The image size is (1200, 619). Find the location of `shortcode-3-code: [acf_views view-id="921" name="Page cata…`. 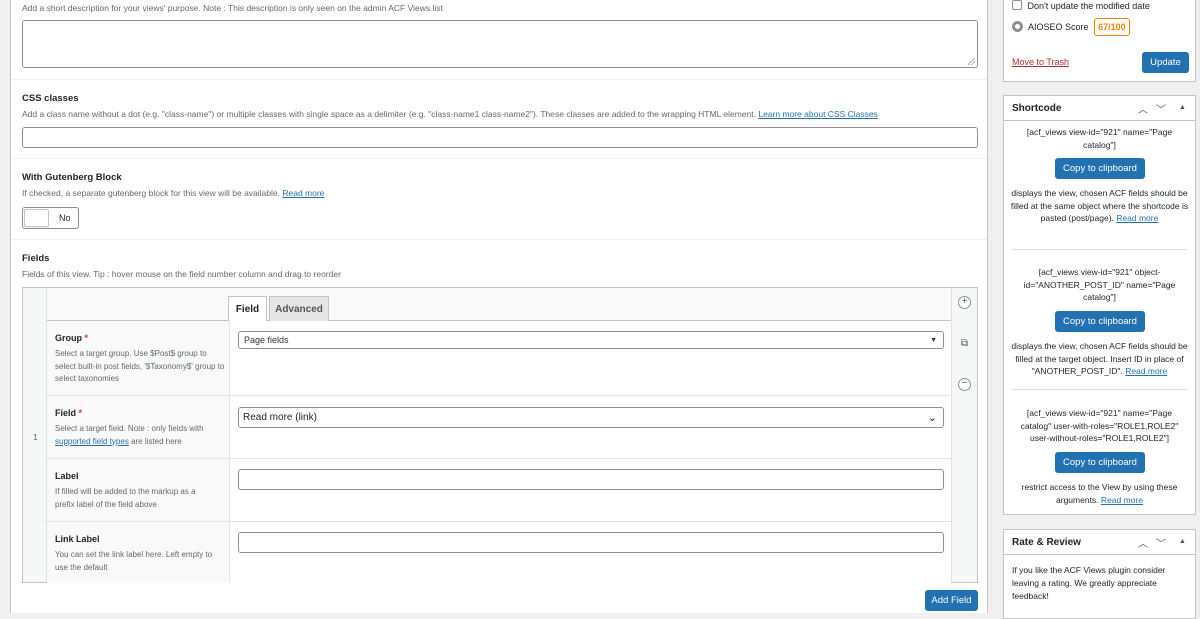

shortcode-3-code: [acf_views view-id="921" name="Page cata… is located at coordinates (1099, 425).